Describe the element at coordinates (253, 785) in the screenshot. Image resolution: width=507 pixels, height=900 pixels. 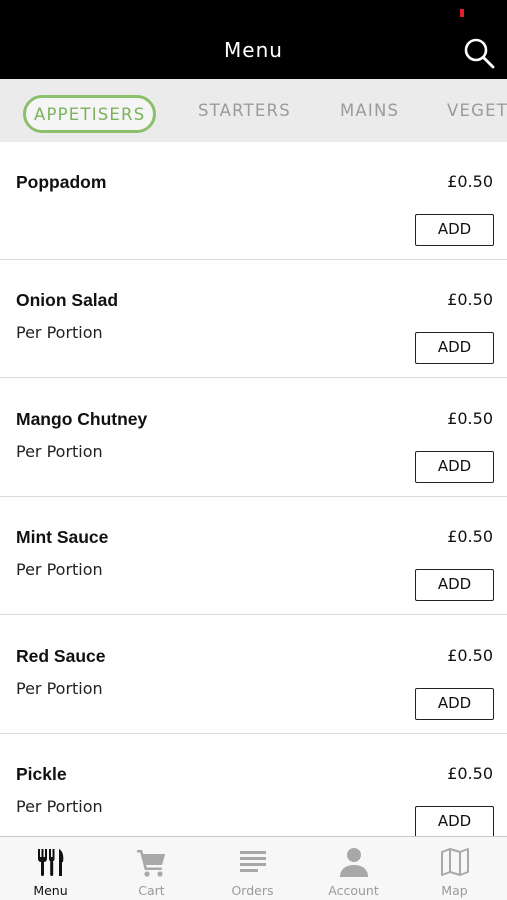
I see `menu-item: Pickle £0.50 Per Portion ADD` at that location.